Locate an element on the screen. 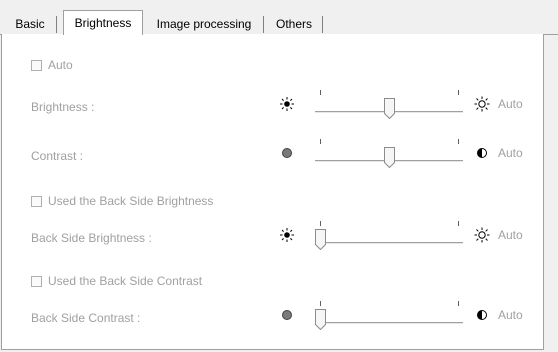 This screenshot has width=558, height=352. auto-checkbox-box is located at coordinates (36, 65).